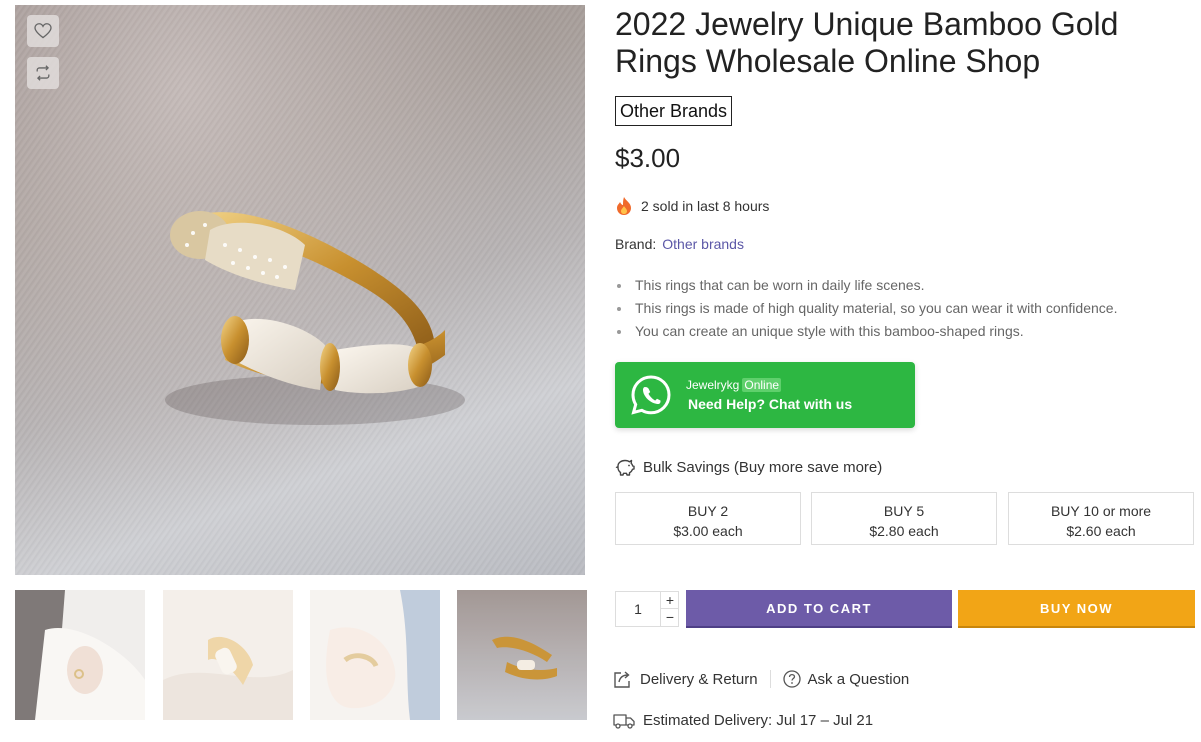 The width and height of the screenshot is (1201, 742). I want to click on whatsapp-help-text: Need Help? Chat with us, so click(770, 404).